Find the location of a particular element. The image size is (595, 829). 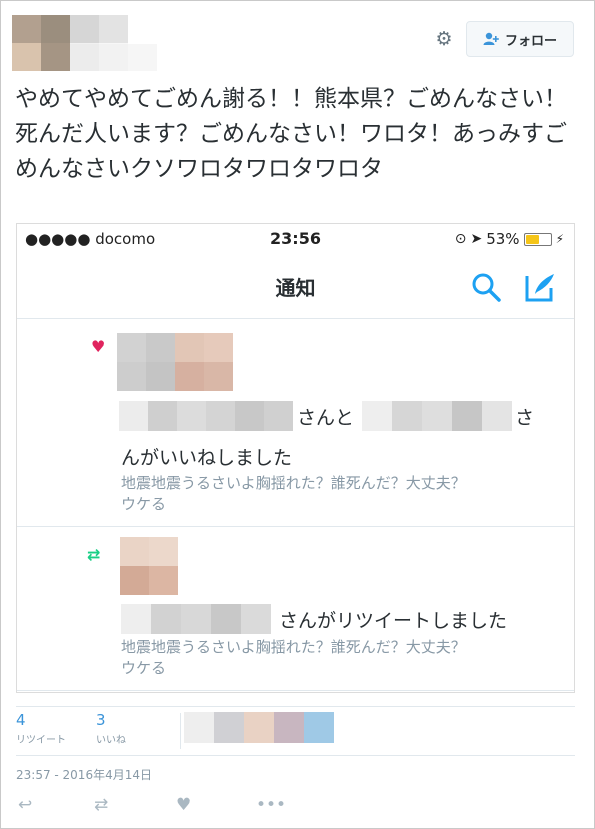

reply-icon: ↩ is located at coordinates (25, 805).